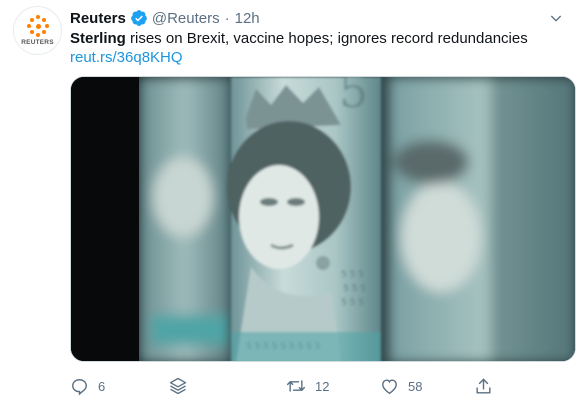 The height and width of the screenshot is (404, 576). I want to click on avatar: REUTERS, so click(37, 30).